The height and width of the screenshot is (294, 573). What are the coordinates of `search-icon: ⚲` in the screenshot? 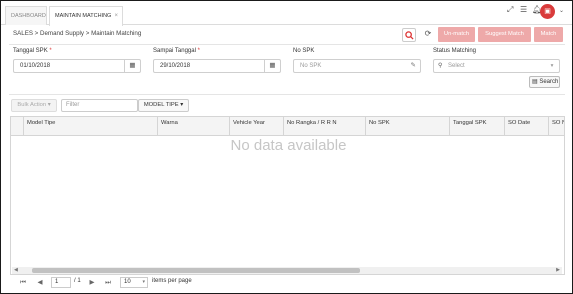 It's located at (440, 66).